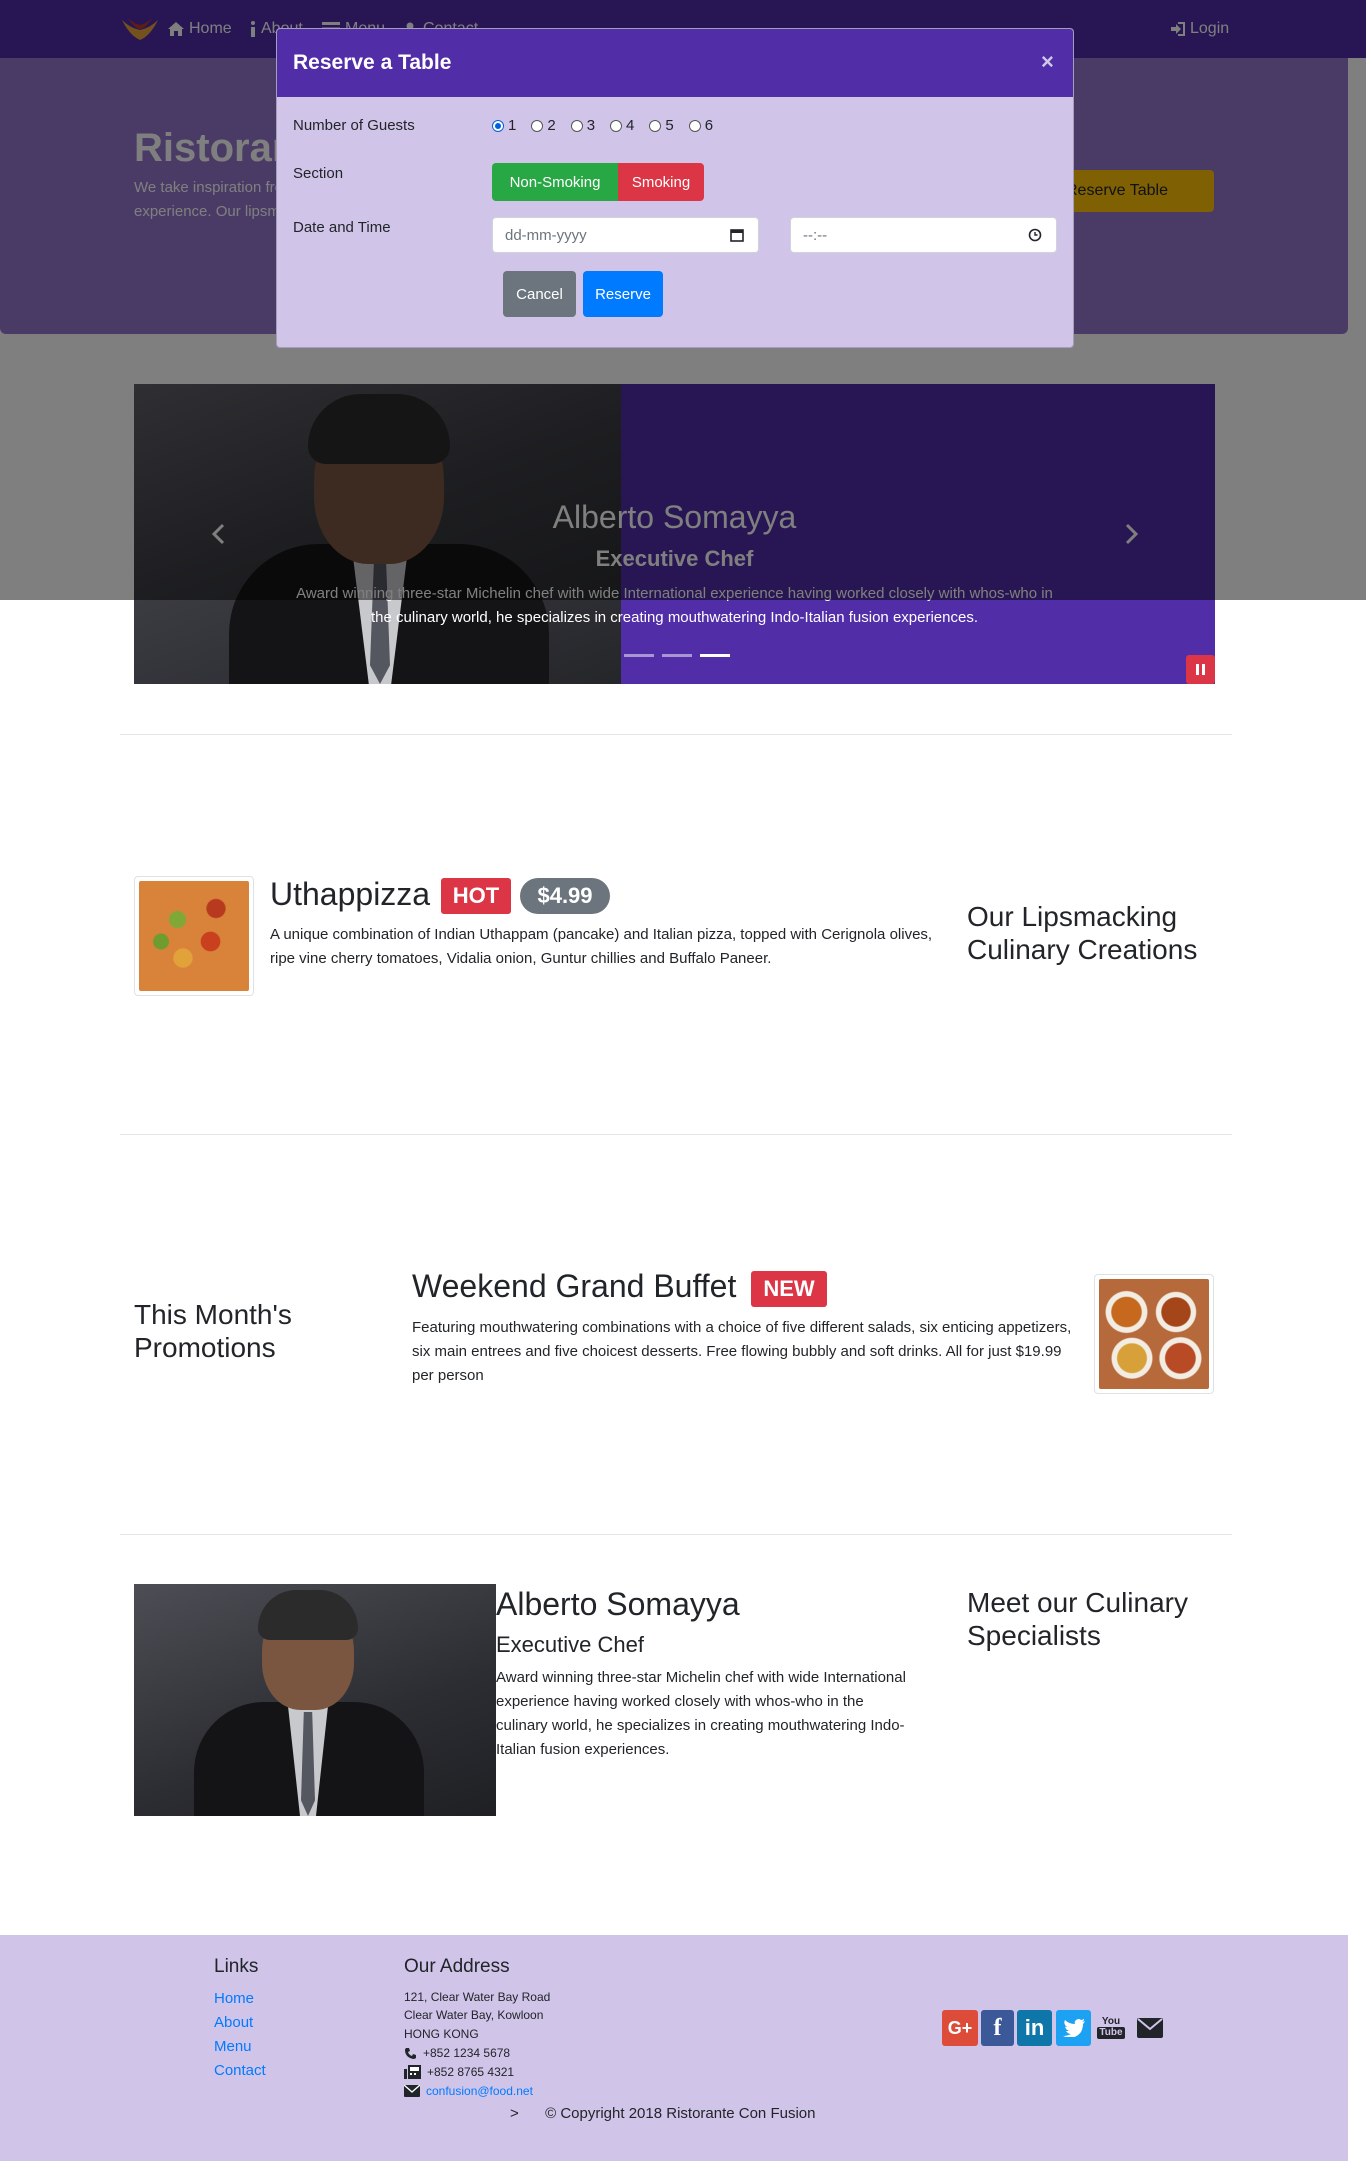  Describe the element at coordinates (570, 1644) in the screenshot. I see `leader-designation: Executive Chef` at that location.